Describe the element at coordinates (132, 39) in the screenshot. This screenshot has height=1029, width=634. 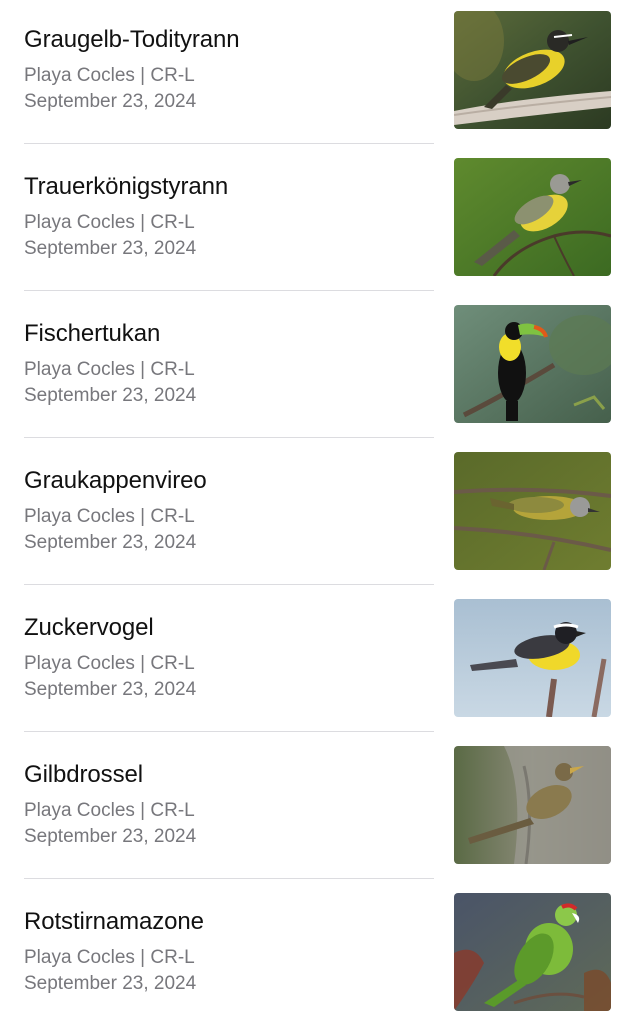
I see `bird-name: Graugelb-Todityrann` at that location.